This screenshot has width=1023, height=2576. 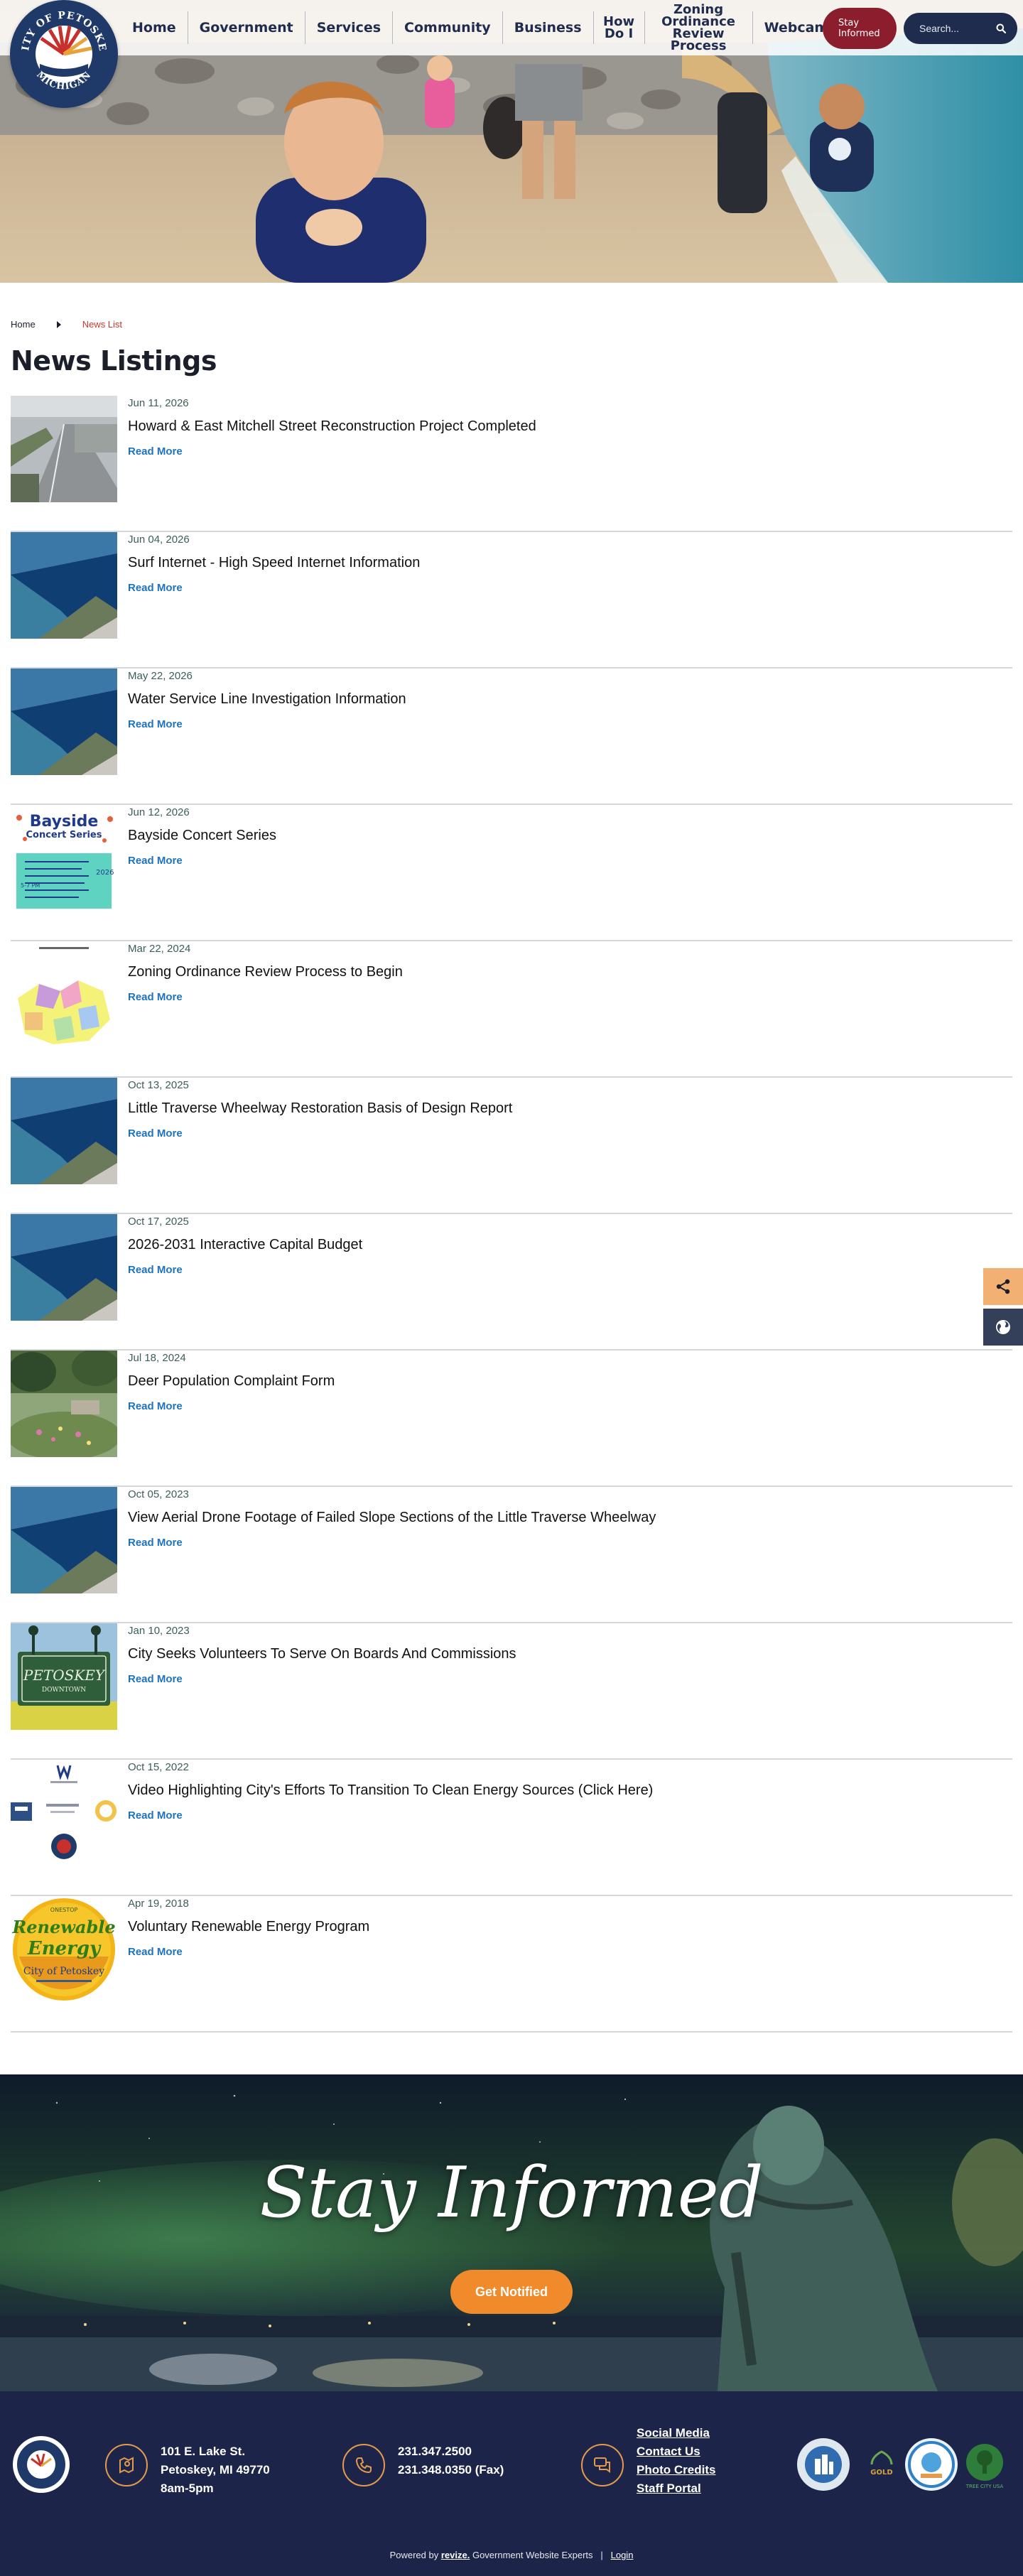 What do you see at coordinates (511, 2292) in the screenshot?
I see `get-notified-button: Get Notified` at bounding box center [511, 2292].